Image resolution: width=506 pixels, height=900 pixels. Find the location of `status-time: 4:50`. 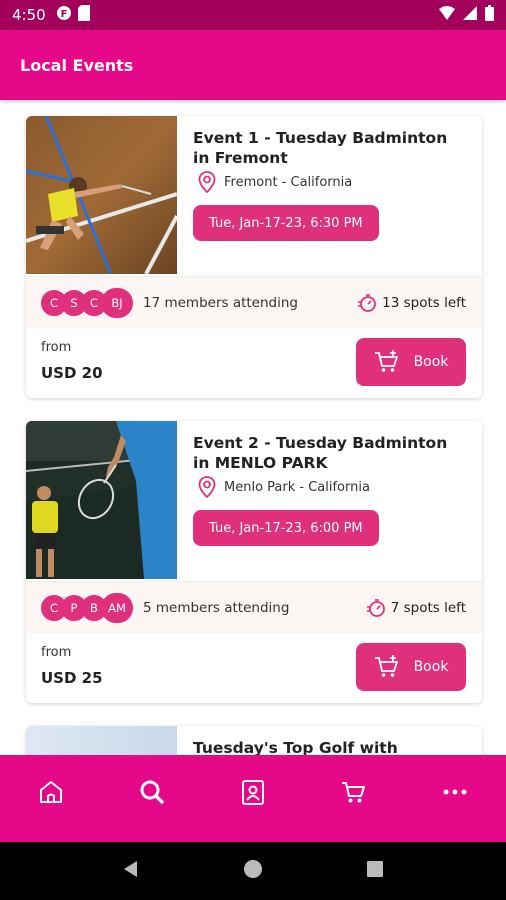

status-time: 4:50 is located at coordinates (29, 15).